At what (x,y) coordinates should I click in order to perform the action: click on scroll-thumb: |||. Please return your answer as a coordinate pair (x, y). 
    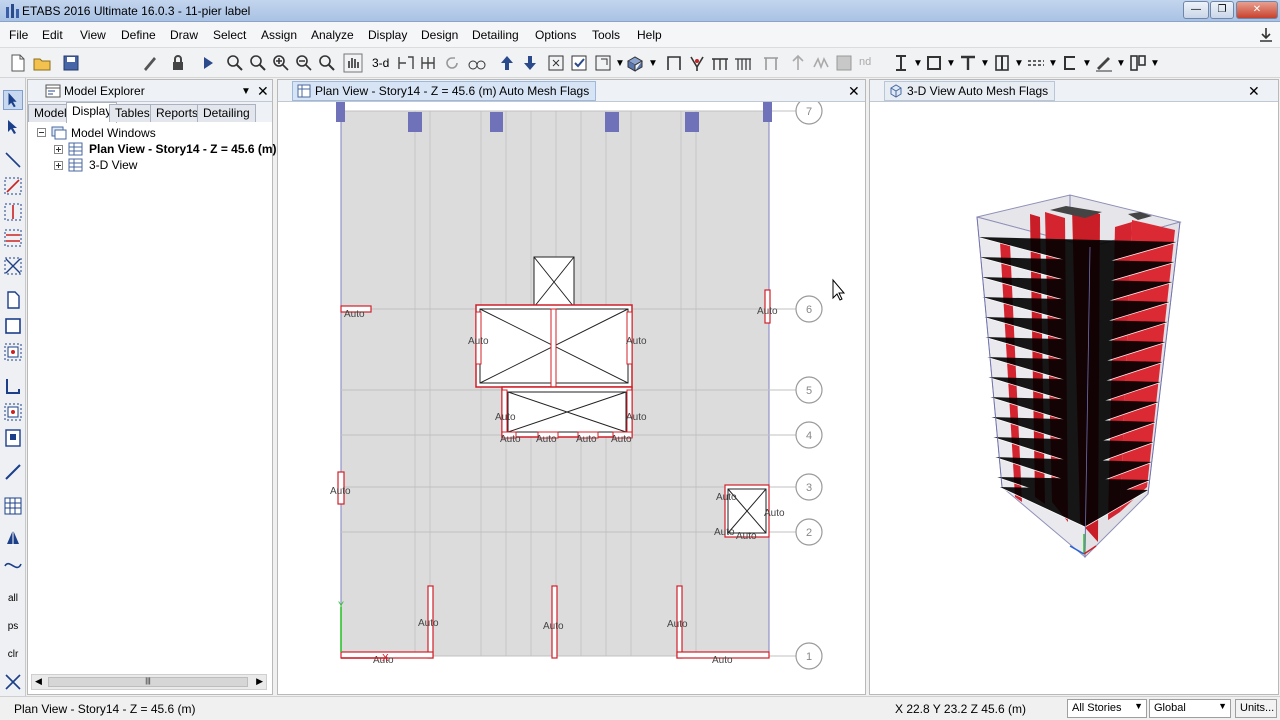
    Looking at the image, I should click on (148, 682).